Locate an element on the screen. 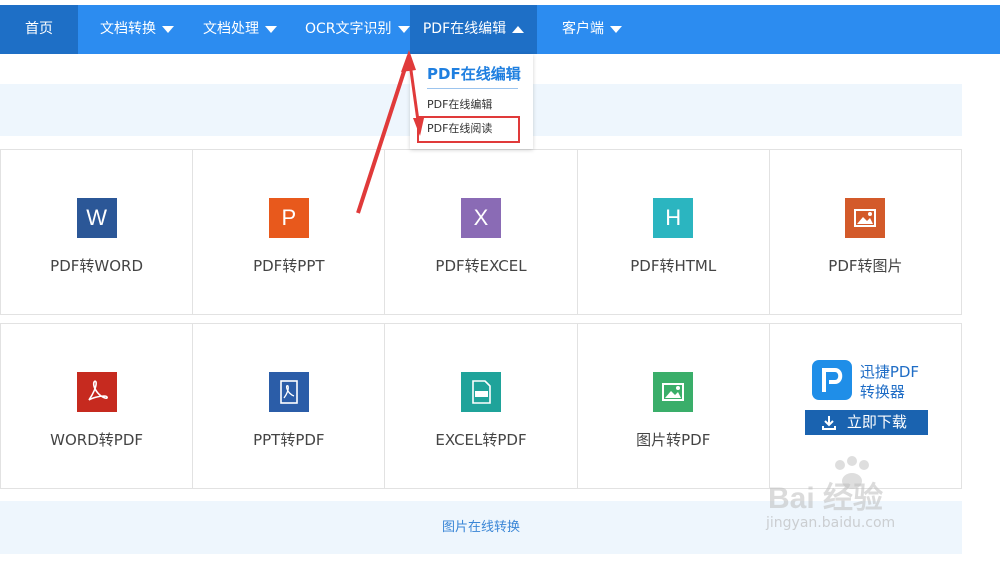  tool-label: PPT转PDF is located at coordinates (289, 440).